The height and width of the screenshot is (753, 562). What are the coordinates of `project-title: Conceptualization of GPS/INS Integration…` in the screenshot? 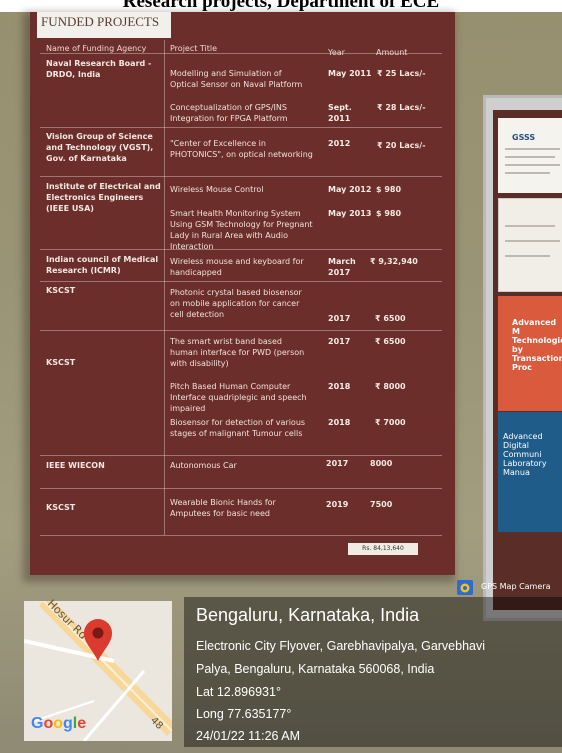 It's located at (229, 113).